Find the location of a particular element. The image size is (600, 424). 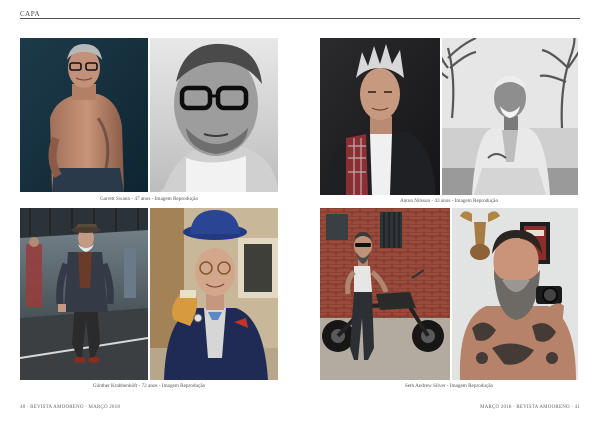

header-rule is located at coordinates (300, 18).